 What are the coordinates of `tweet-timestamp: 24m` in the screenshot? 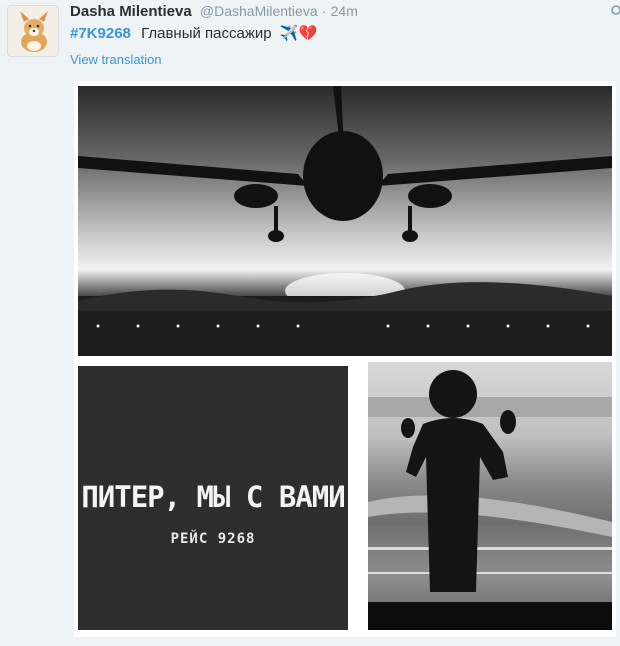 It's located at (344, 11).